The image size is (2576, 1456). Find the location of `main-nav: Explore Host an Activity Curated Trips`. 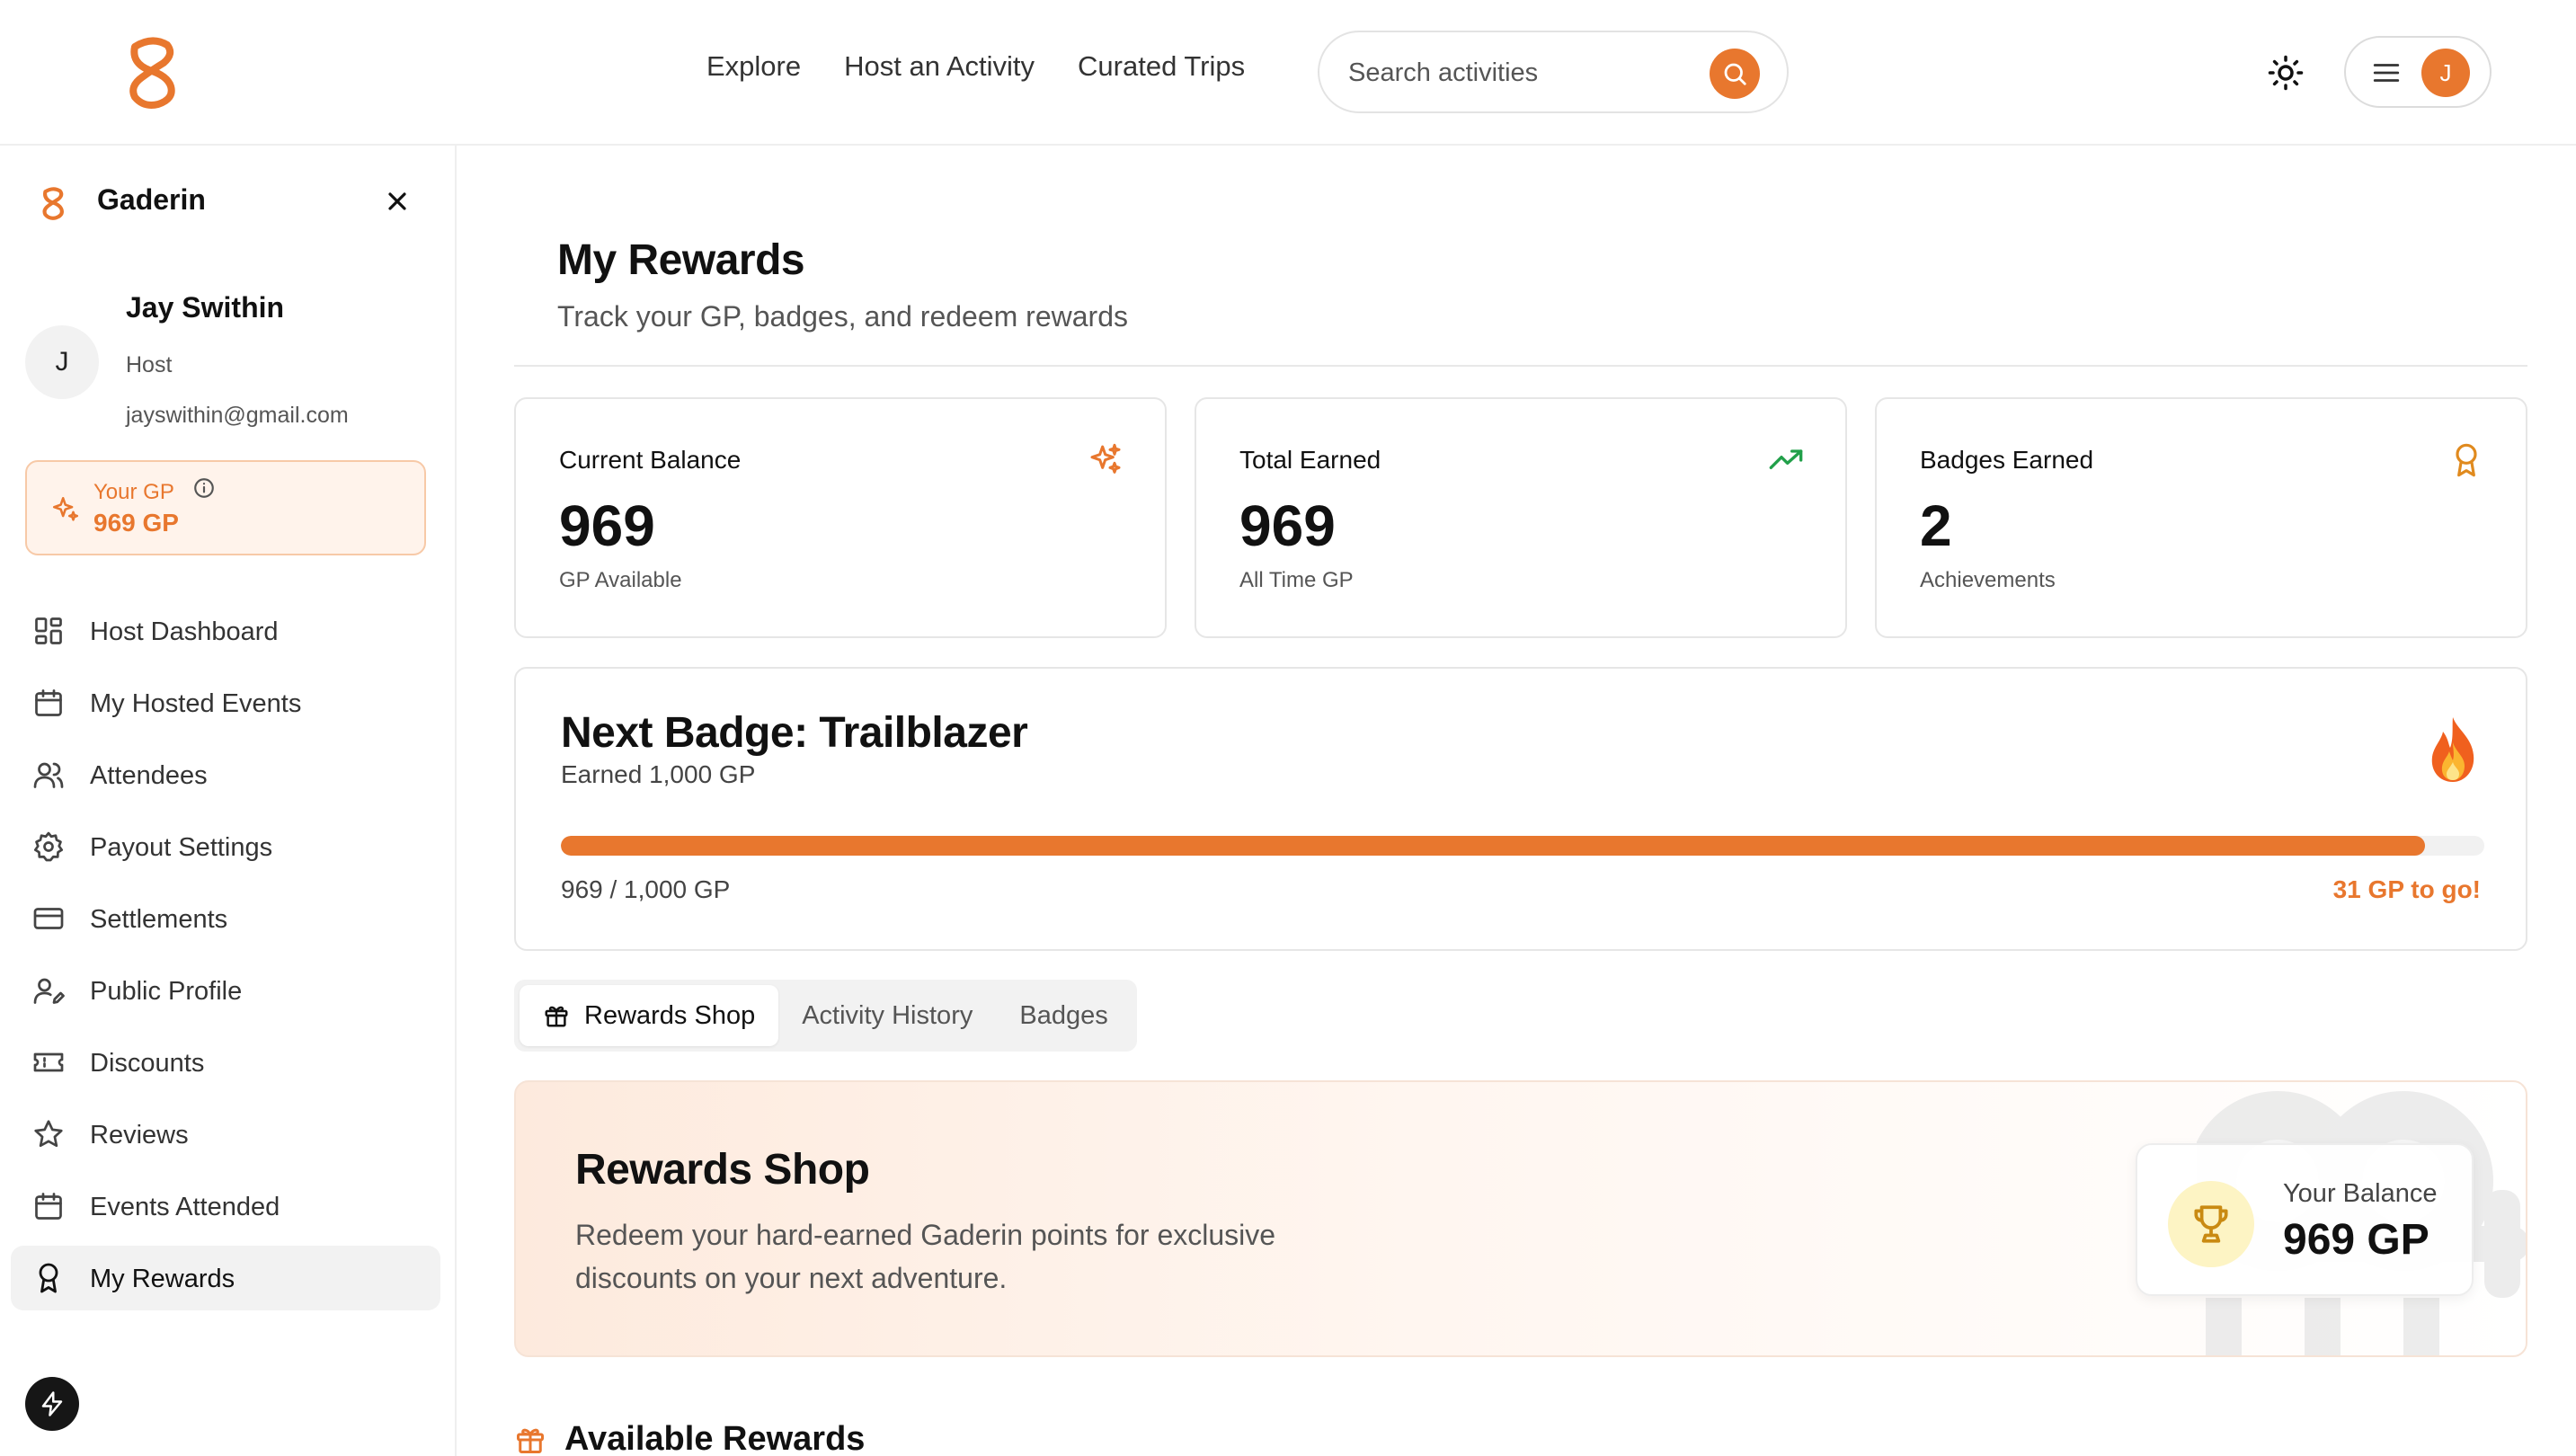

main-nav: Explore Host an Activity Curated Trips is located at coordinates (975, 66).